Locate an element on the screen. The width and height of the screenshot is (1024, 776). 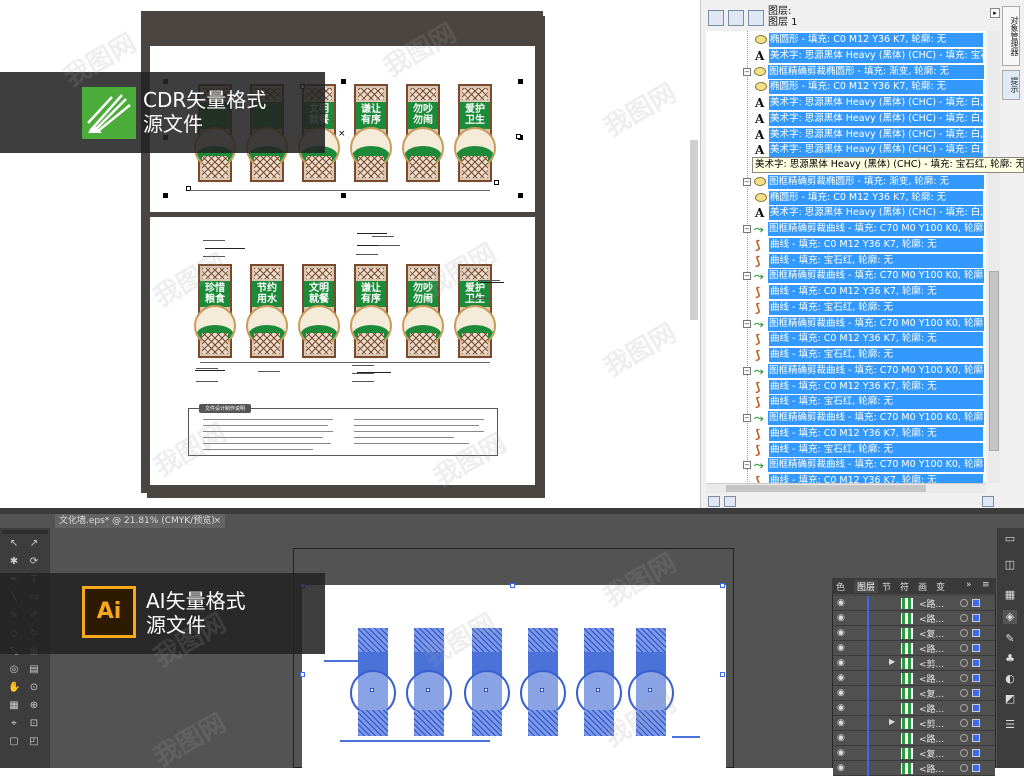
selection-tool-icon: ↖ is located at coordinates (14, 544).